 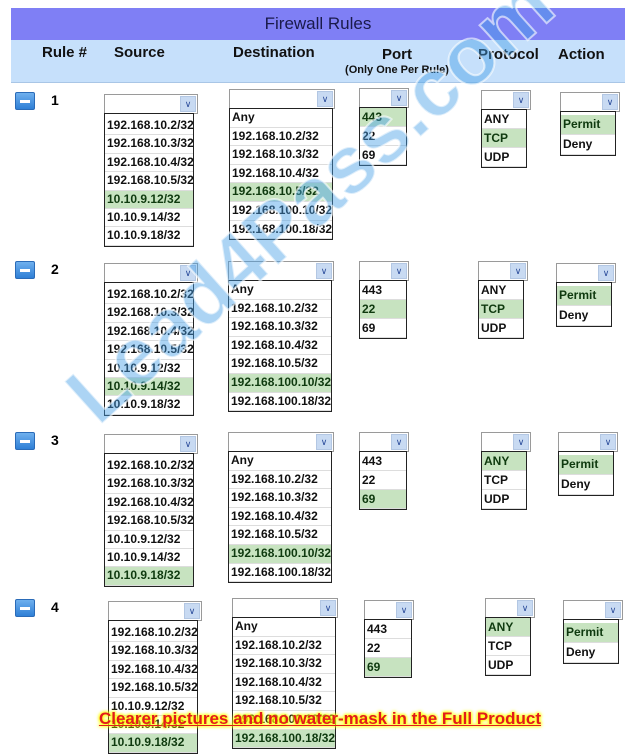 What do you see at coordinates (280, 480) in the screenshot?
I see `destination-option: 192.168.10.2/32` at bounding box center [280, 480].